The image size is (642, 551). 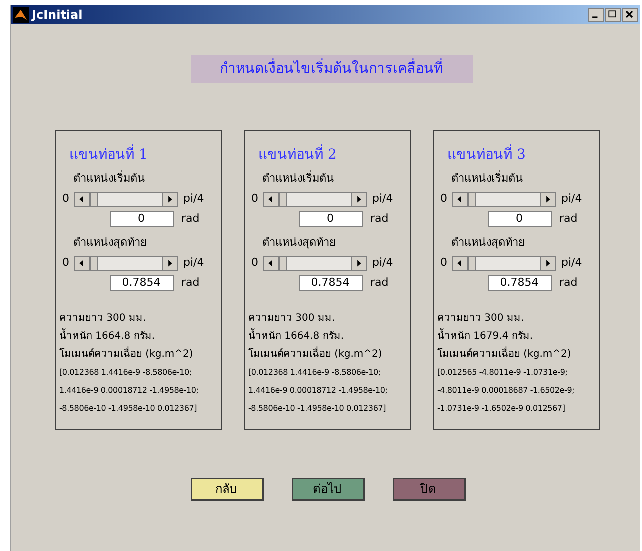 What do you see at coordinates (57, 15) in the screenshot?
I see `window-title: JcInitial` at bounding box center [57, 15].